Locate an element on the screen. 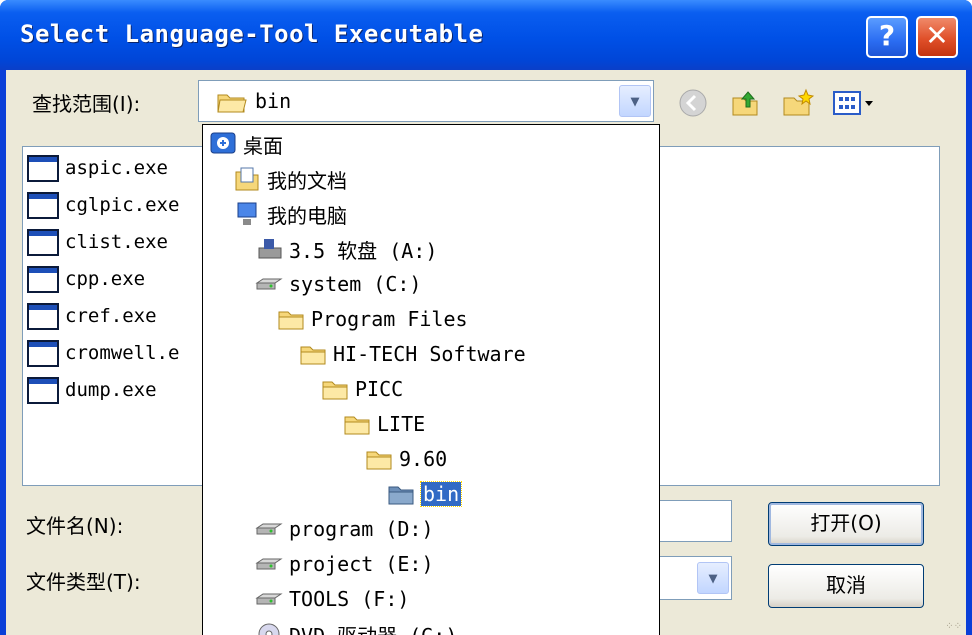 Image resolution: width=972 pixels, height=635 pixels. my-computer-icon is located at coordinates (247, 214).